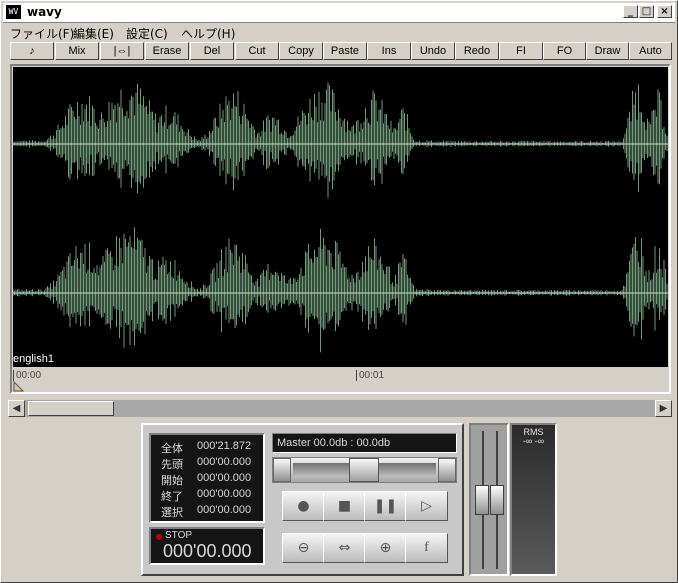  Describe the element at coordinates (207, 551) in the screenshot. I see `counter-value: 000'00.000` at that location.